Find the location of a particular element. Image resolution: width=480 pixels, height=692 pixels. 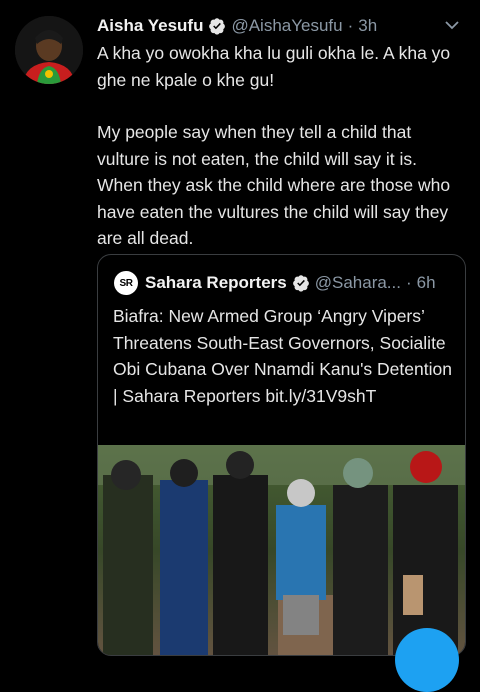

tweet-header: Aisha Yesufu @AishaYesufu · 3h is located at coordinates (281, 26).